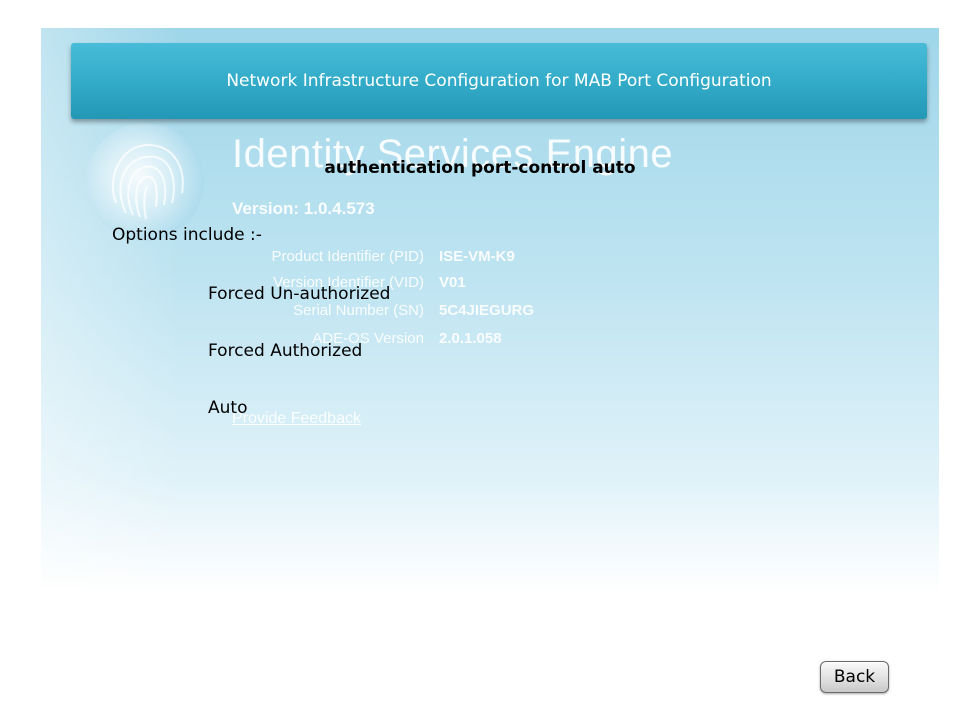 The width and height of the screenshot is (960, 720). Describe the element at coordinates (452, 282) in the screenshot. I see `background-info-value: V01` at that location.